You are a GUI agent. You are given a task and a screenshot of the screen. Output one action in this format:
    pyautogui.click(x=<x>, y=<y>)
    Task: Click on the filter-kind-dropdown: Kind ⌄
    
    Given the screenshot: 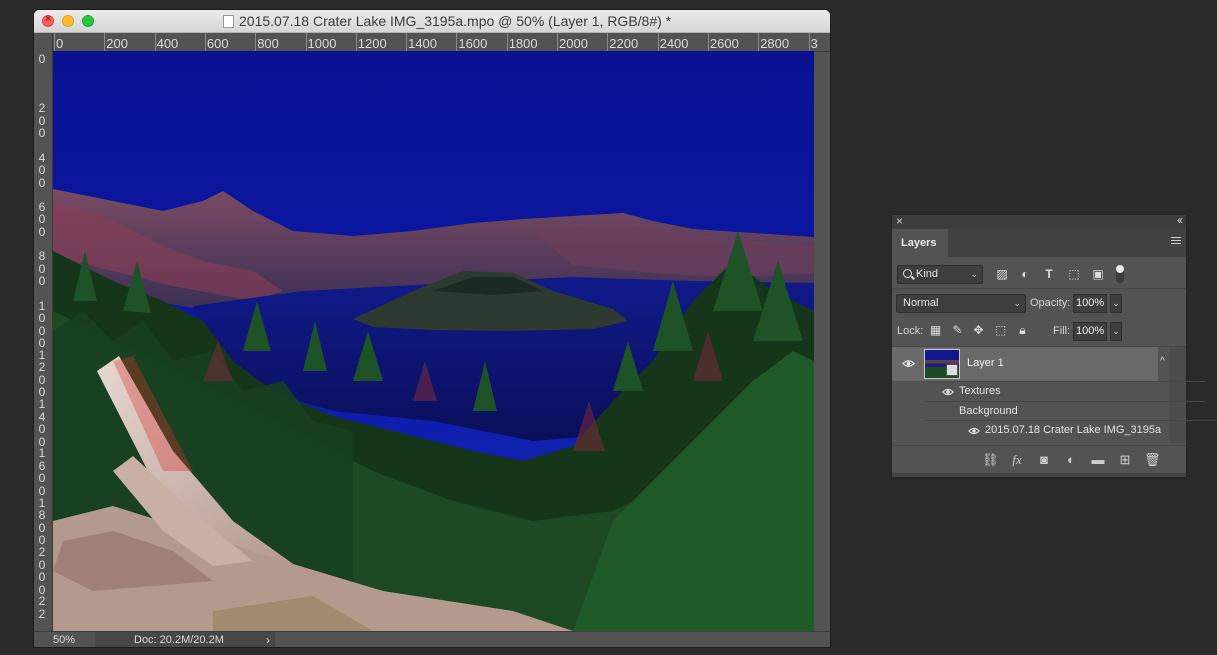 What is the action you would take?
    pyautogui.click(x=940, y=274)
    